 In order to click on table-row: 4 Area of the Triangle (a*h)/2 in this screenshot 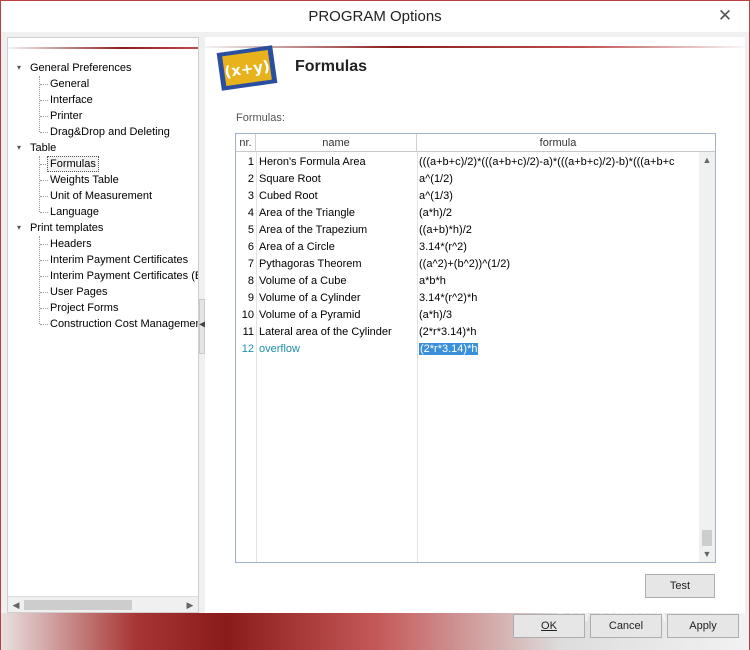, I will do `click(467, 213)`.